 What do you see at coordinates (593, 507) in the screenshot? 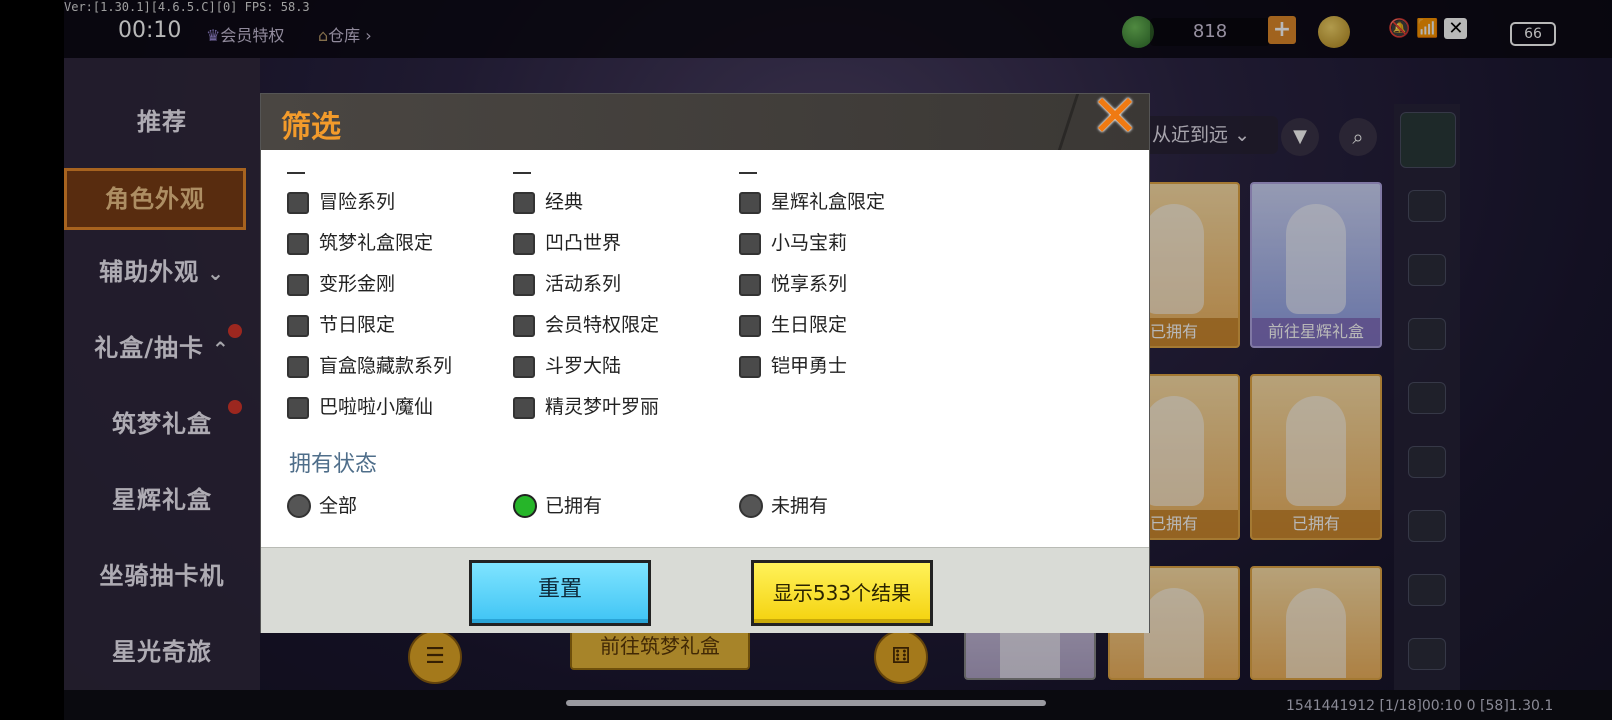
I see `ownership-radio: 已拥有` at bounding box center [593, 507].